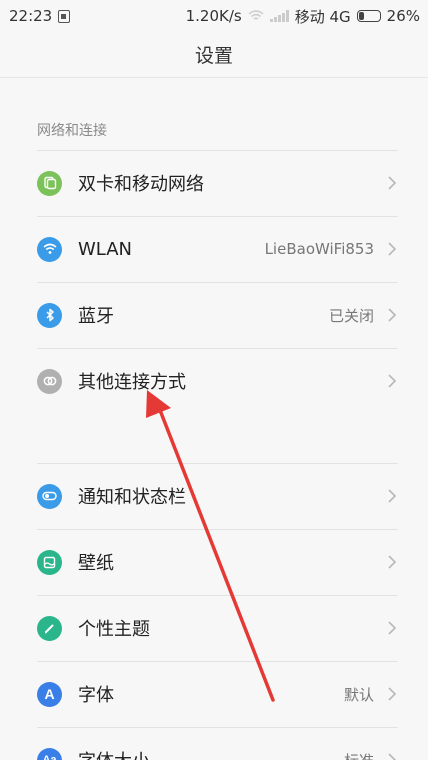 The image size is (428, 760). I want to click on setting-label: 壁纸, so click(96, 563).